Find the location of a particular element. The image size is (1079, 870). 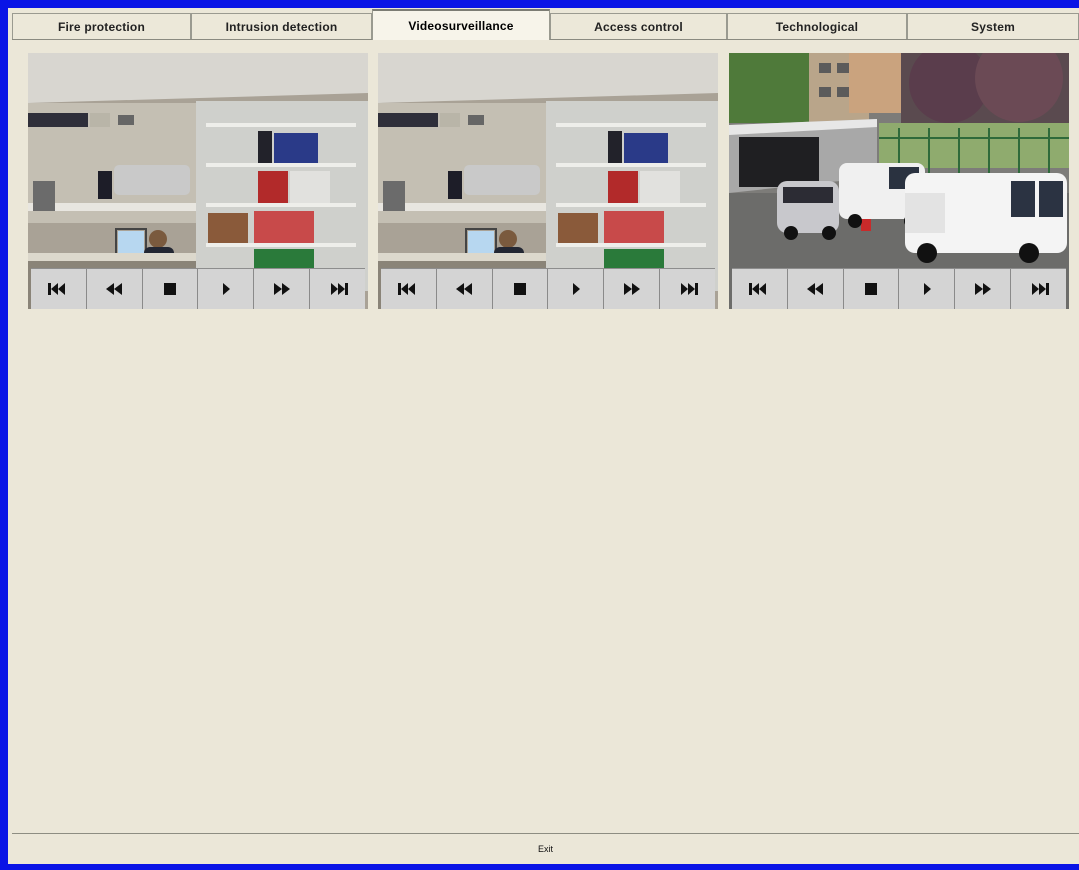

tab-label: System is located at coordinates (993, 26).